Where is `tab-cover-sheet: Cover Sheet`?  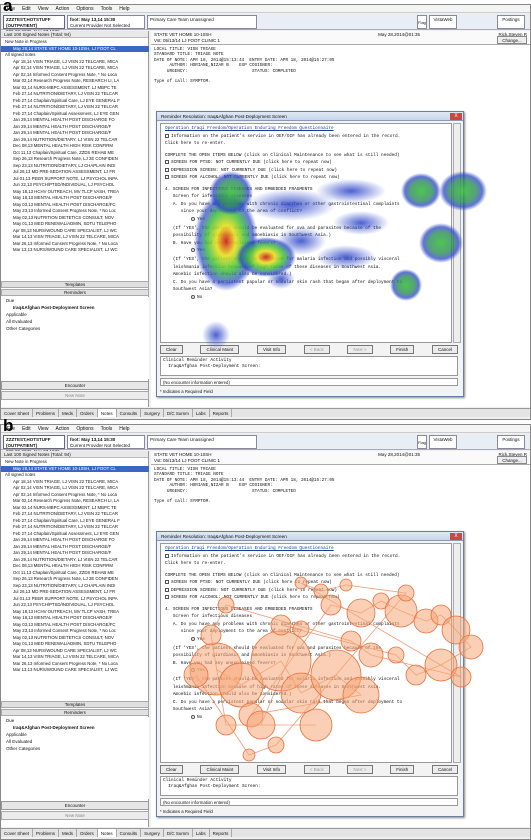
tab-cover-sheet: Cover Sheet is located at coordinates (17, 833).